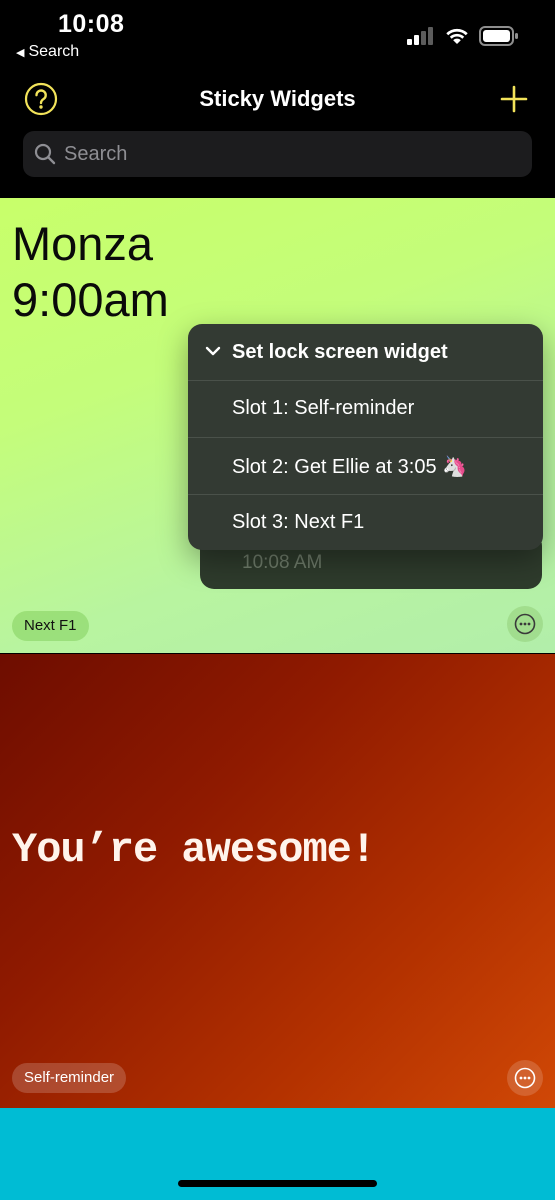 The image size is (555, 1200). I want to click on status-icons, so click(463, 36).